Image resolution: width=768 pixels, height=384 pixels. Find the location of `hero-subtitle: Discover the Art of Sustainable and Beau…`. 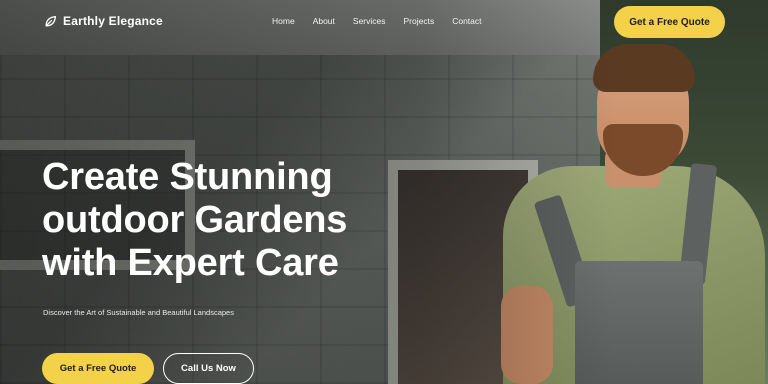

hero-subtitle: Discover the Art of Sustainable and Beau… is located at coordinates (138, 312).